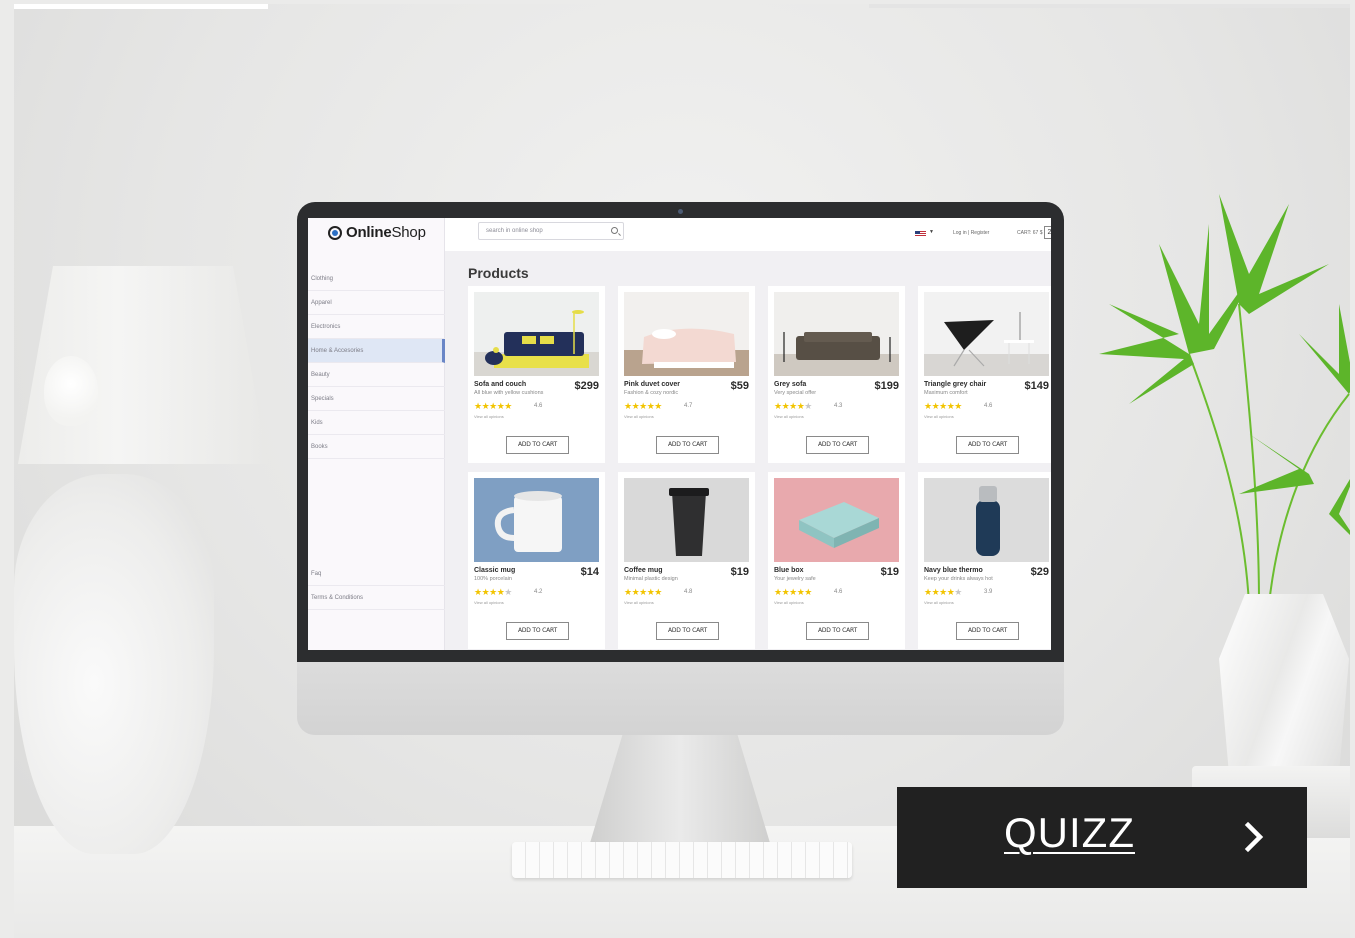  I want to click on shop-logo: OnlineShop, so click(377, 232).